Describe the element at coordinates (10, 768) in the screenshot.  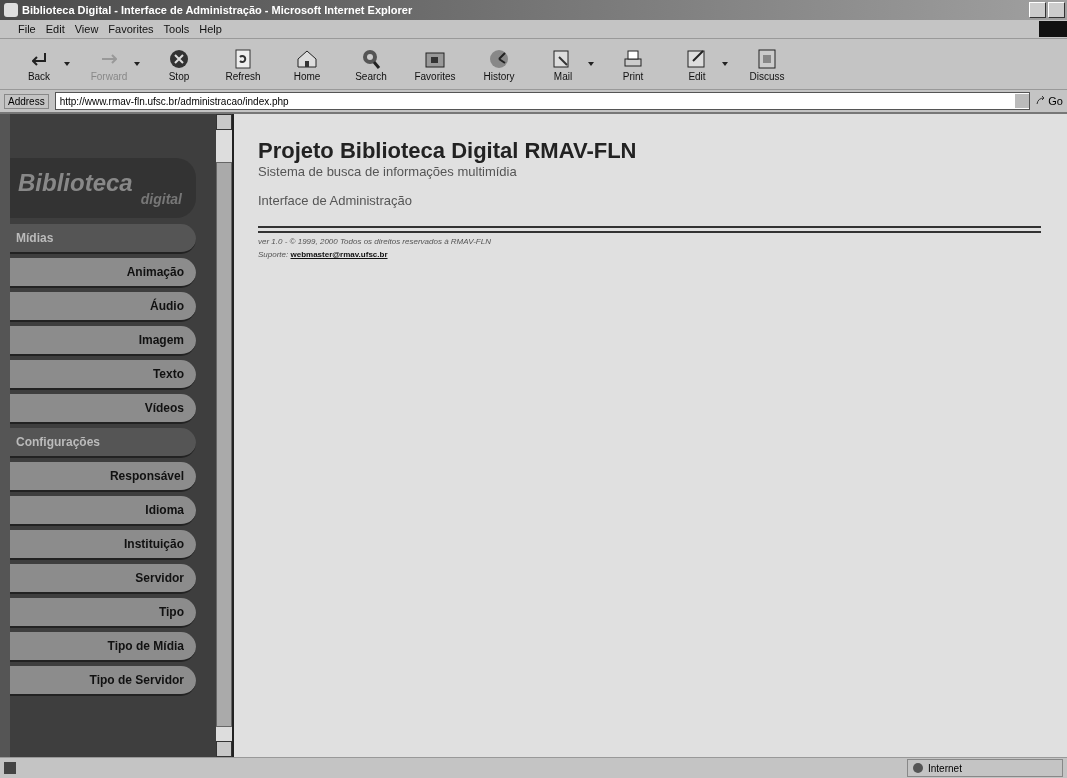
I see `page-icon` at that location.